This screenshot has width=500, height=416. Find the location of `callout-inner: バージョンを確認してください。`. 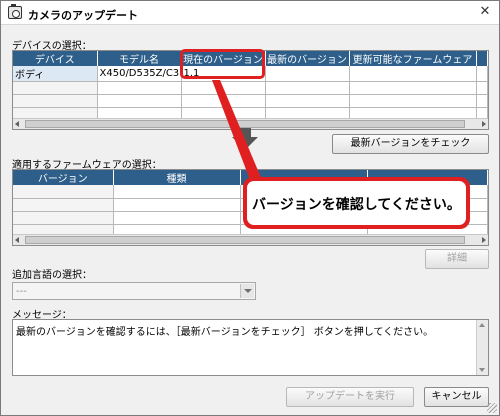

callout-inner: バージョンを確認してください。 is located at coordinates (356, 203).